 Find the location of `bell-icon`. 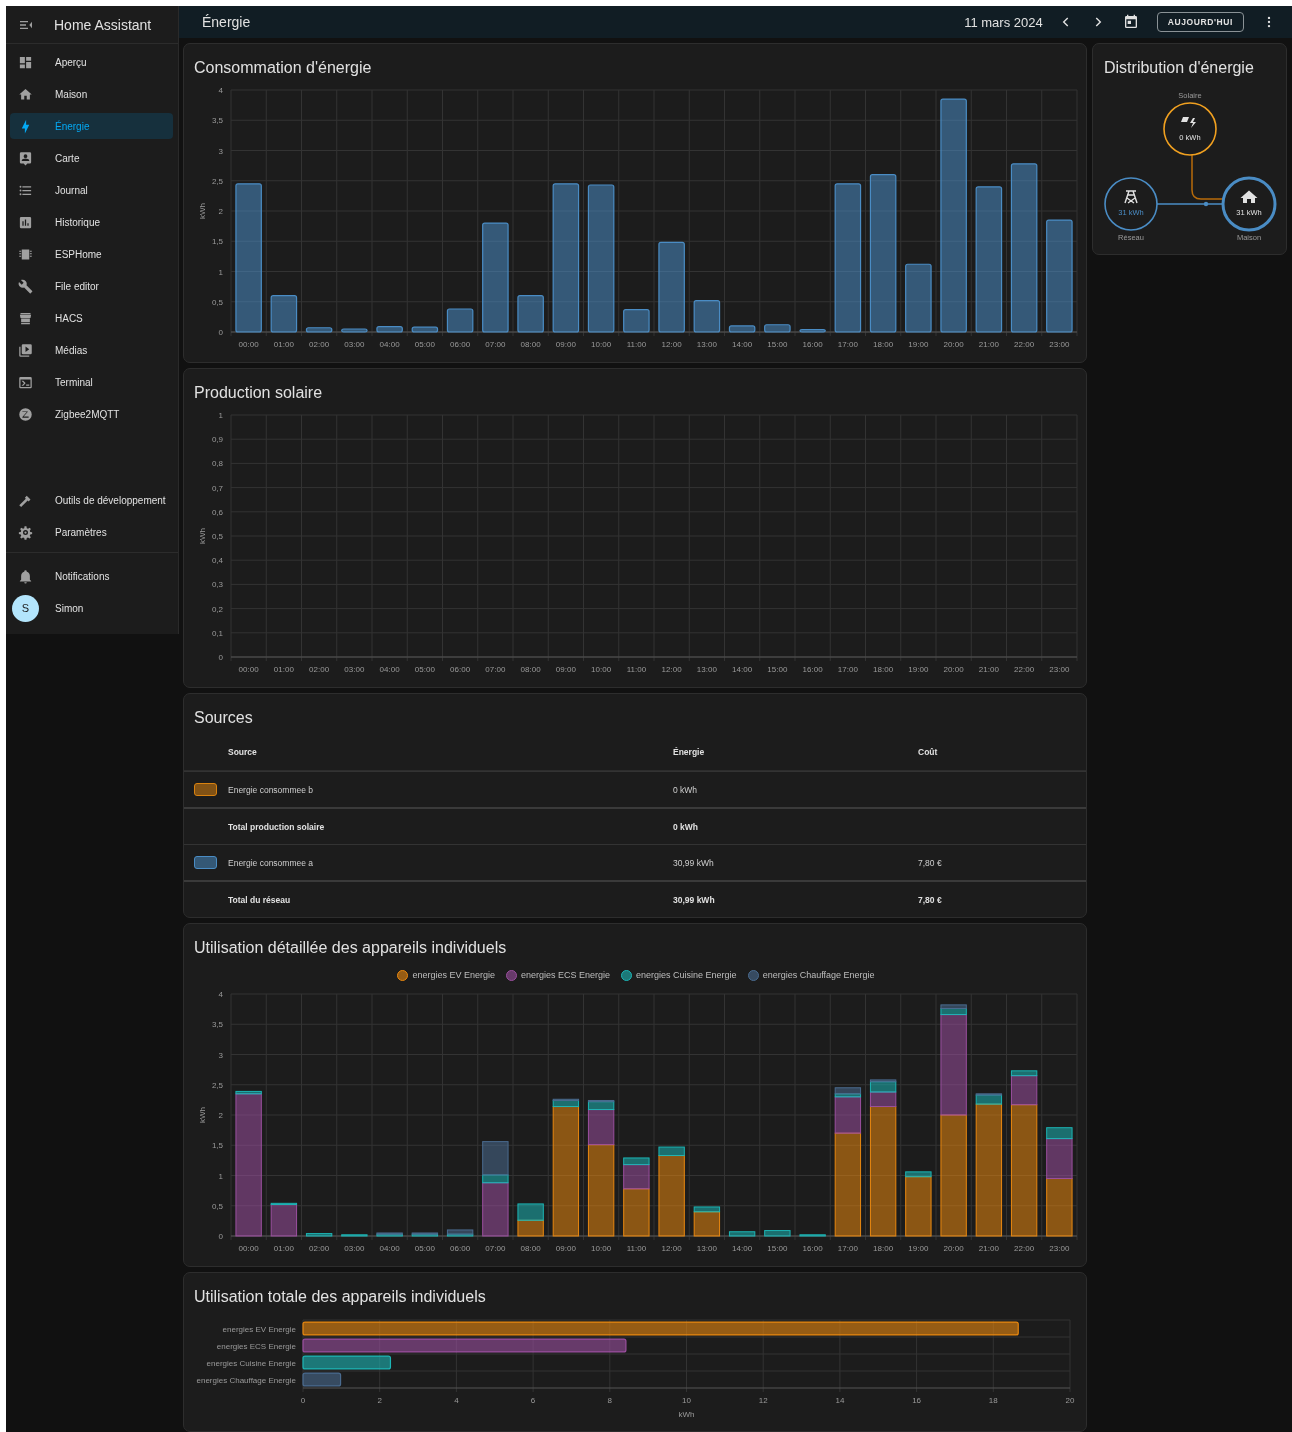

bell-icon is located at coordinates (25, 576).